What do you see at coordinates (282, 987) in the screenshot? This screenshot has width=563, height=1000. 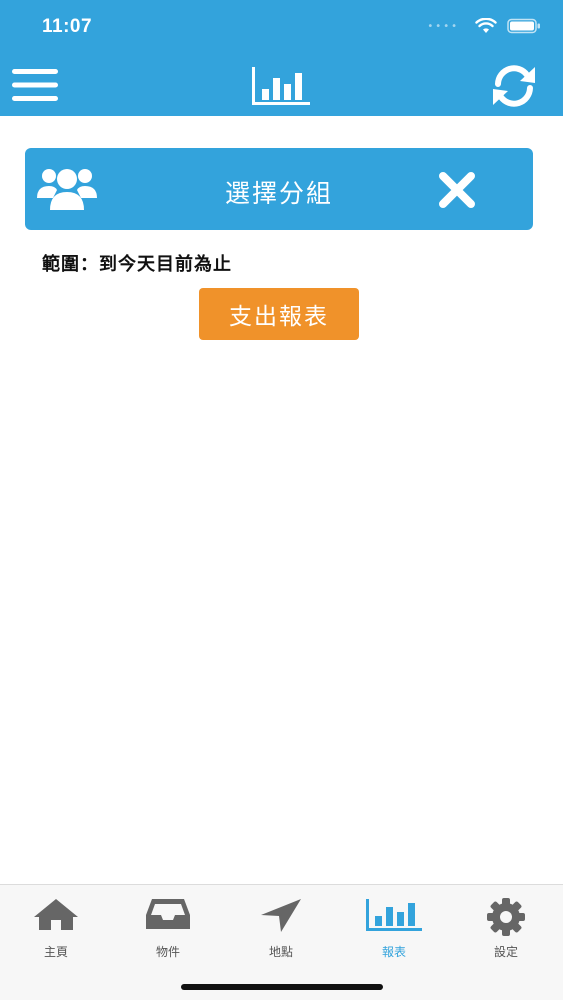 I see `home-indicator` at bounding box center [282, 987].